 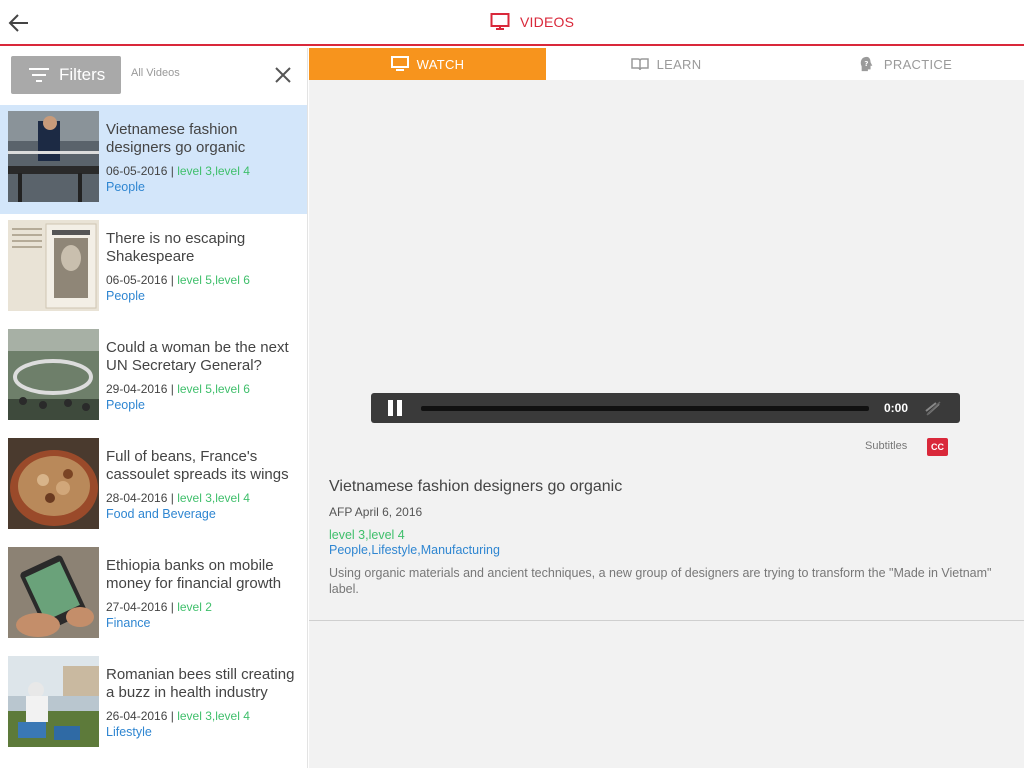 I want to click on book-icon, so click(x=639, y=64).